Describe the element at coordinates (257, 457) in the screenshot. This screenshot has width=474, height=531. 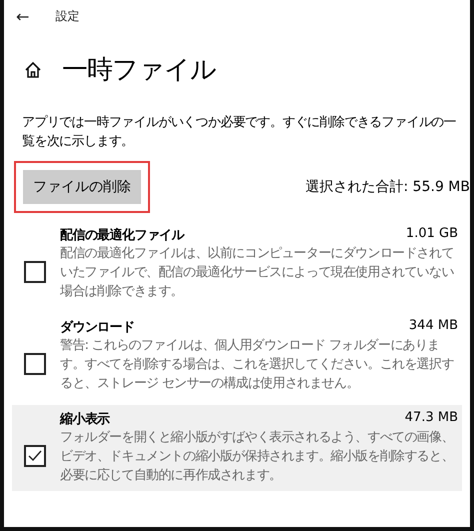
I see `item-description: フォルダーを開くと縮小版がすばやく表示されるよう、すべての画像、ビデオ、ドキュメントの縮小版が保持されます。縮小版を削除すると、必要に応じて自動的に再作成されます。` at that location.